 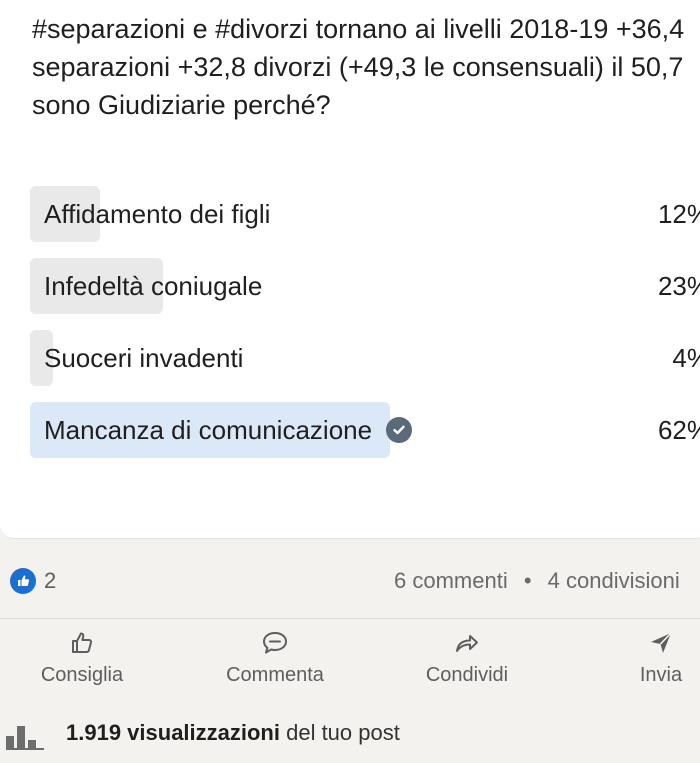 What do you see at coordinates (350, 618) in the screenshot?
I see `divider` at bounding box center [350, 618].